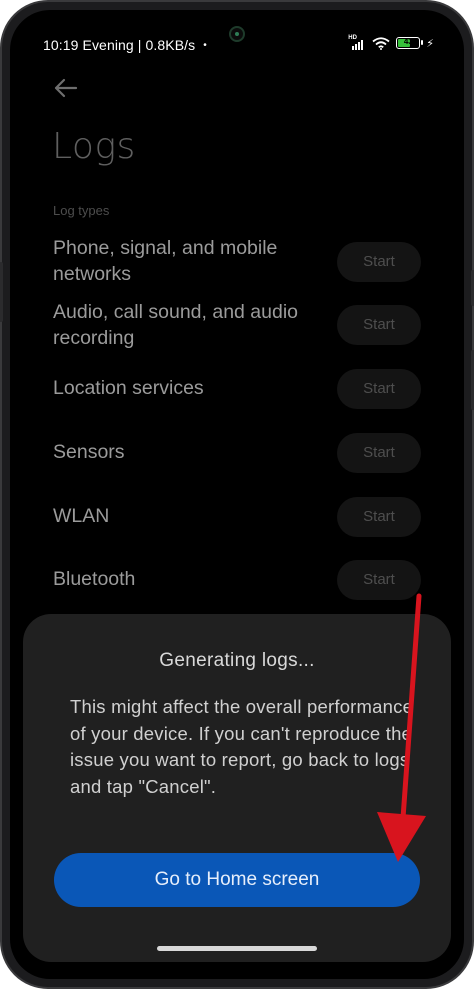  I want to click on log-type-row-phone: Phone, signal, and mobile networks Start, so click(237, 262).